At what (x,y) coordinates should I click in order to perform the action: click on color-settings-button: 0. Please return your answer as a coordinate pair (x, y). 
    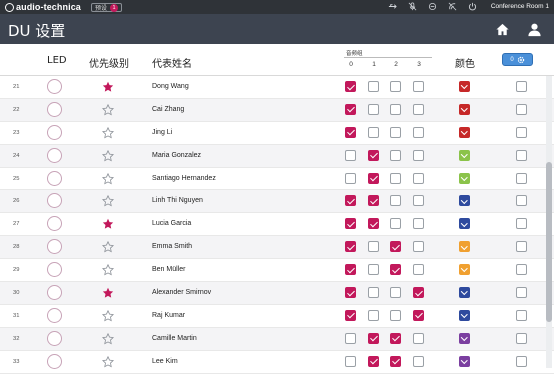
    Looking at the image, I should click on (517, 59).